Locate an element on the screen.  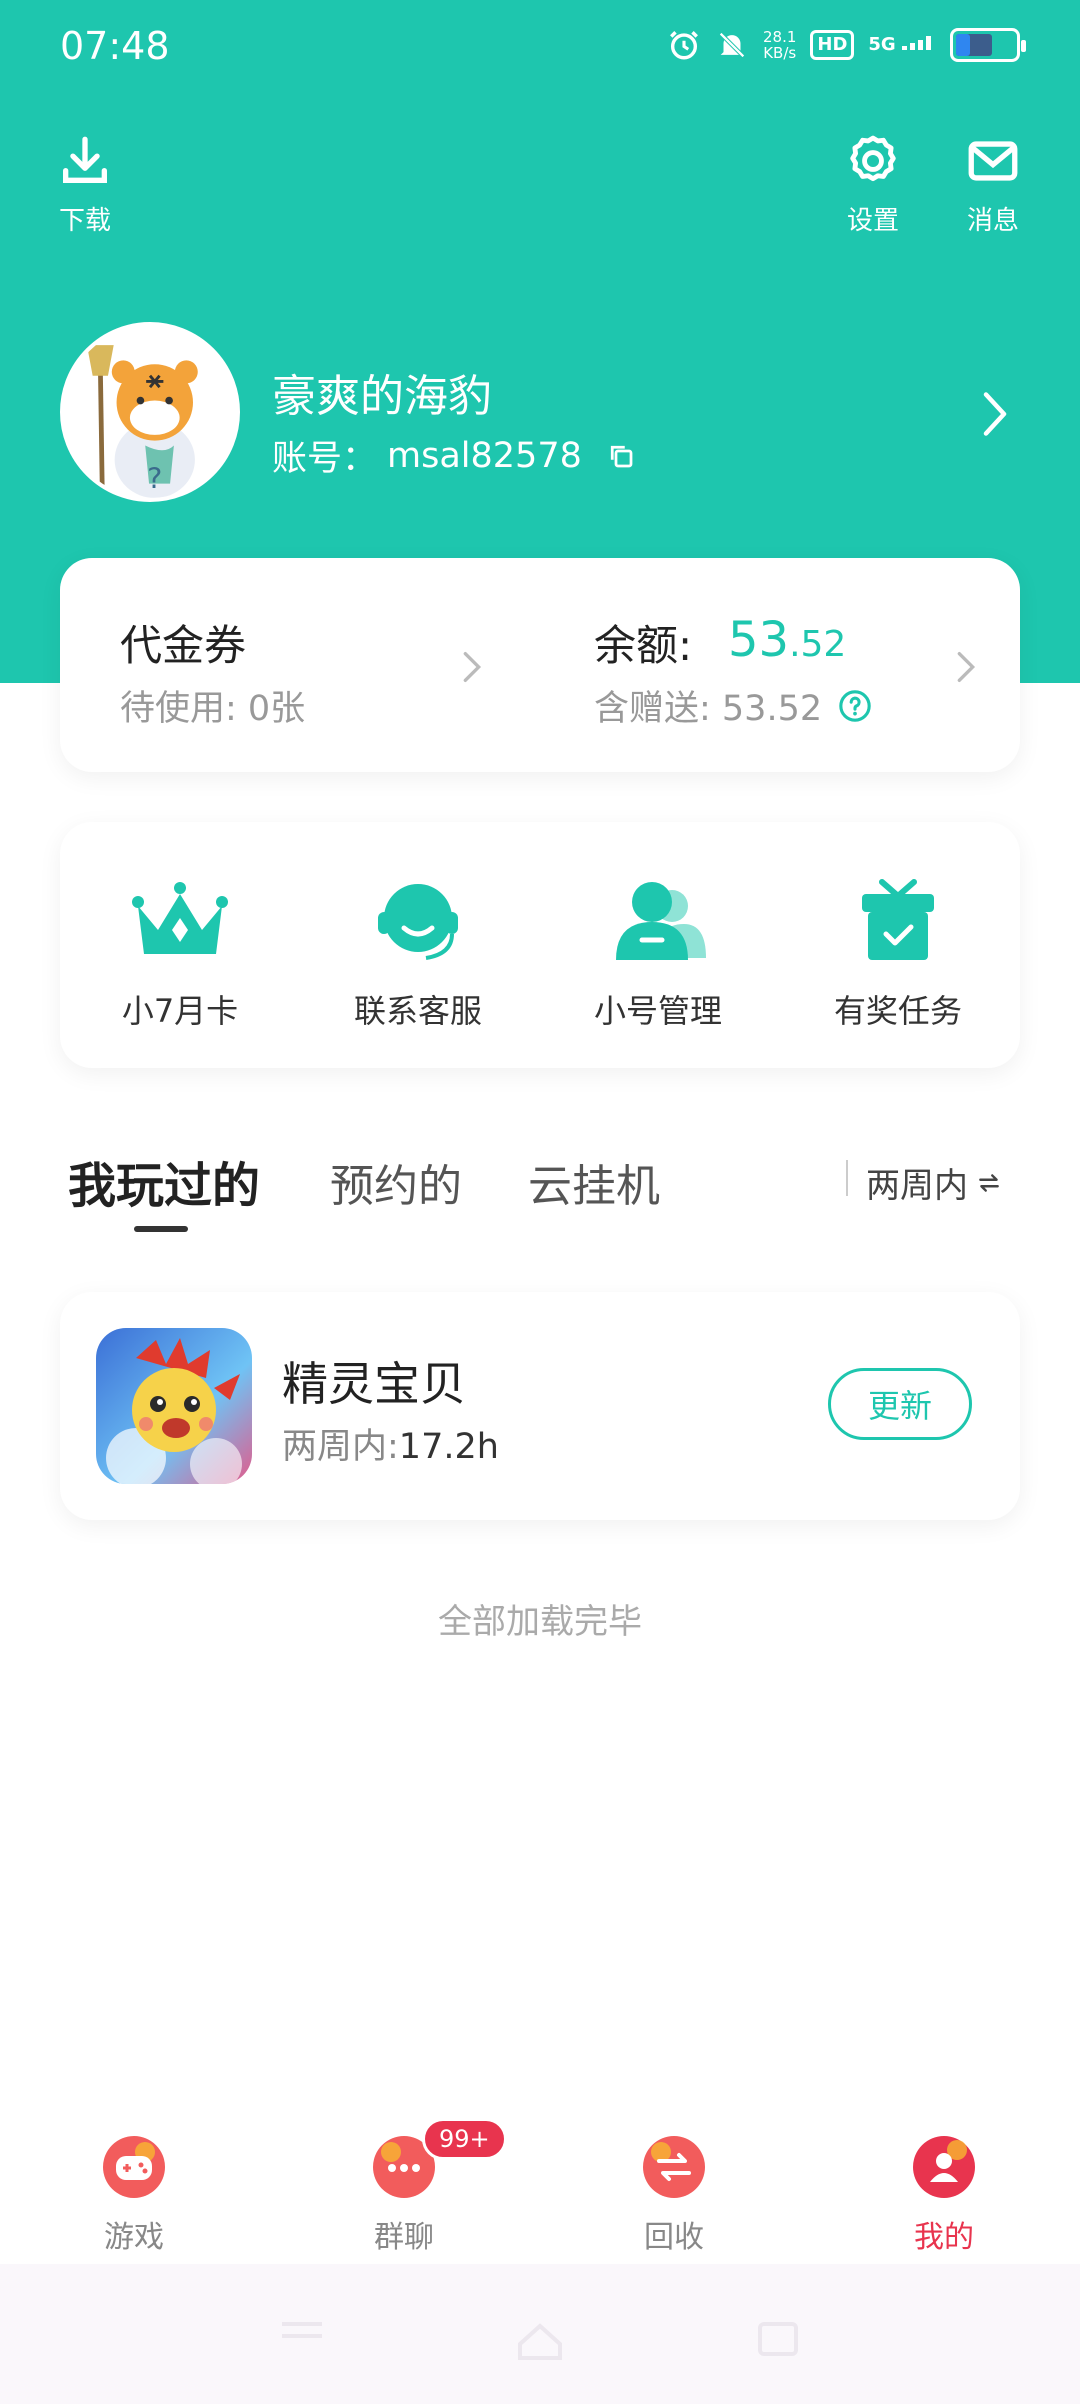
headset-icon is located at coordinates (418, 922).